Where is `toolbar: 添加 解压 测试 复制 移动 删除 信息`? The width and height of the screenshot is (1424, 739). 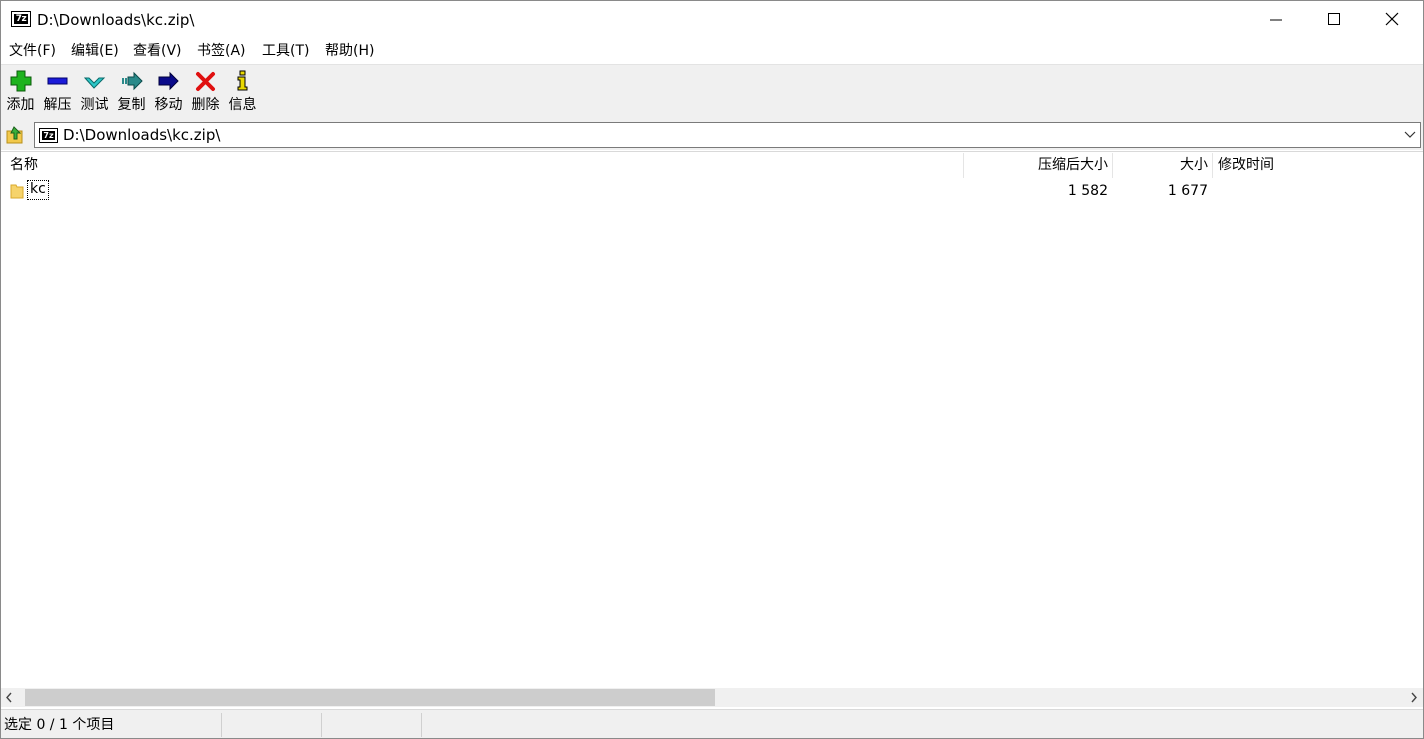
toolbar: 添加 解压 测试 复制 移动 删除 信息 is located at coordinates (712, 92).